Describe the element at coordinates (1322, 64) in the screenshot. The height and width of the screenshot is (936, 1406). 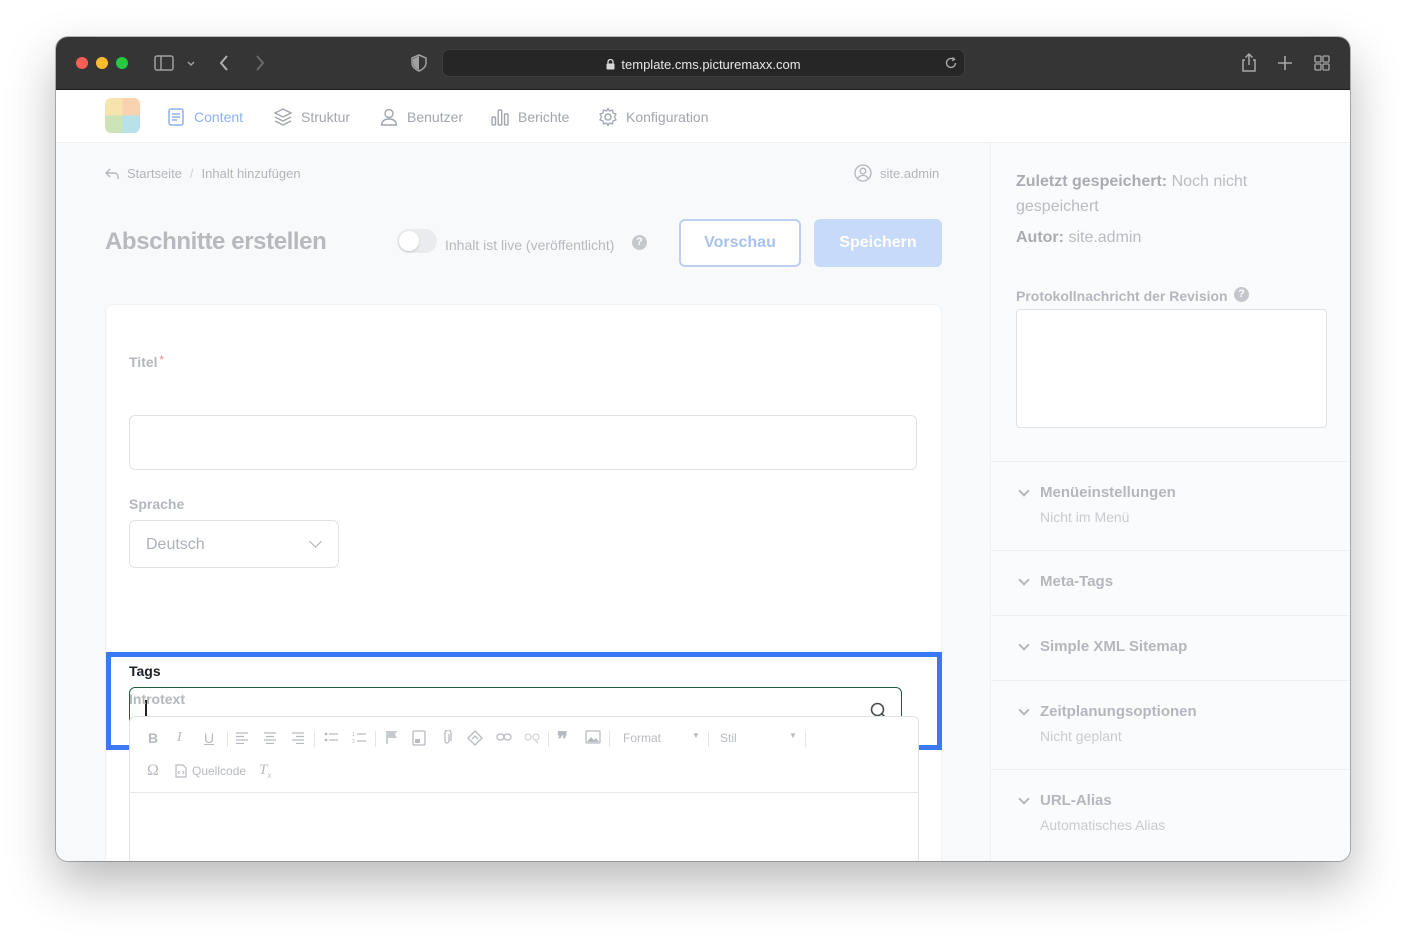
I see `tab-overview-icon` at that location.